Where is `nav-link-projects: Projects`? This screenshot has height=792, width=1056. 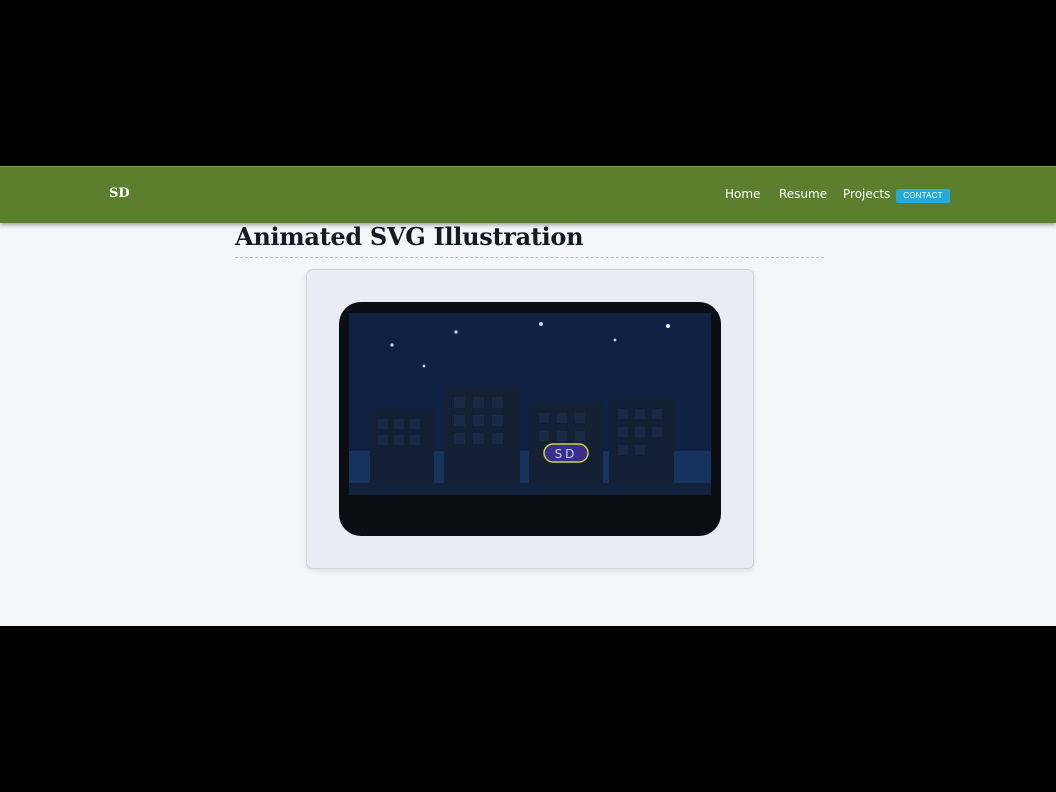
nav-link-projects: Projects is located at coordinates (866, 194).